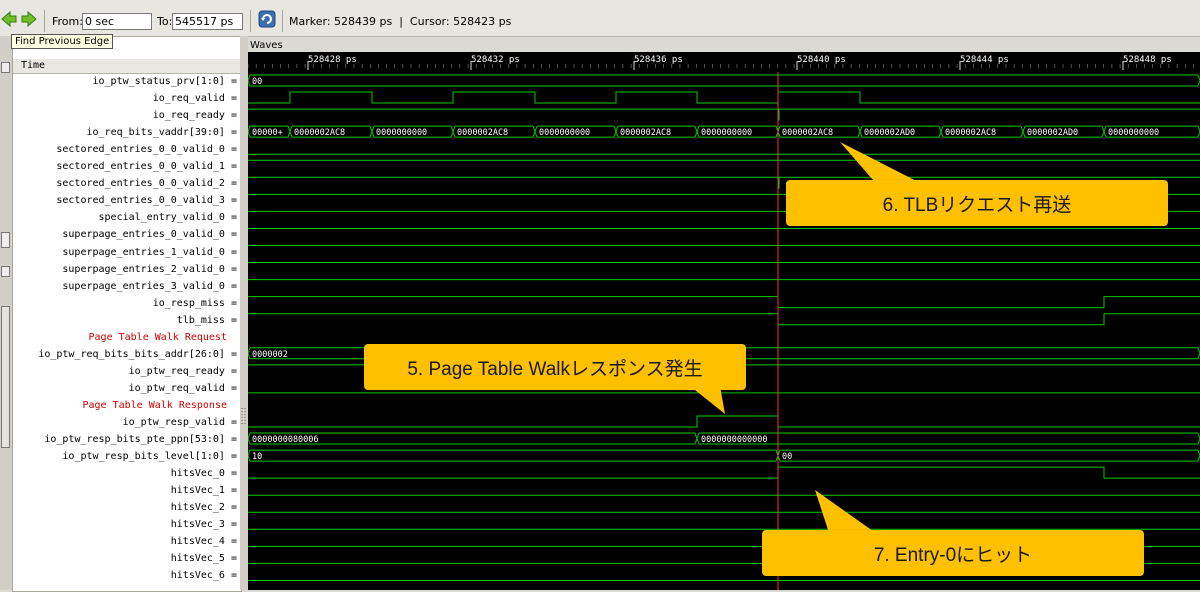 The image size is (1200, 592). What do you see at coordinates (267, 133) in the screenshot?
I see `bus-value-label: 00000+` at bounding box center [267, 133].